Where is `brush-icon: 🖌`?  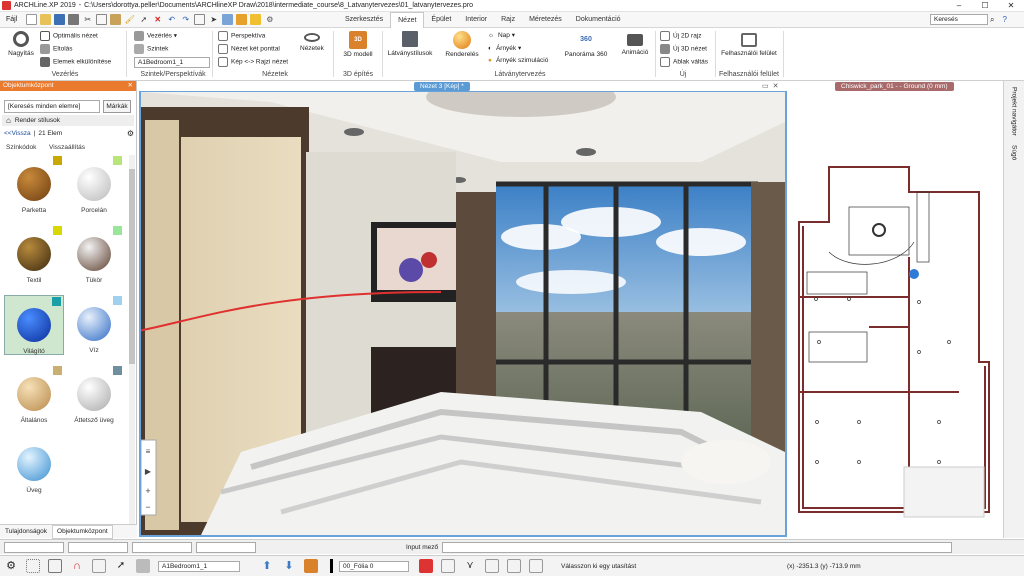
brush-icon: 🖌 is located at coordinates (129, 19).